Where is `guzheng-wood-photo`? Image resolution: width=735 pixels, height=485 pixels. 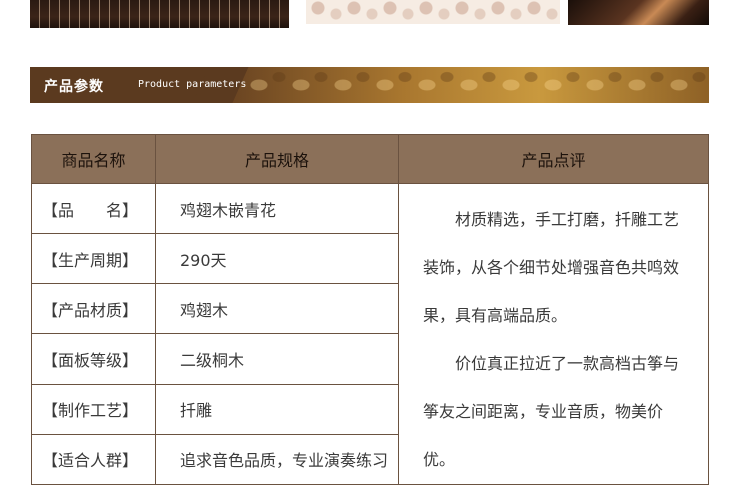 guzheng-wood-photo is located at coordinates (638, 12).